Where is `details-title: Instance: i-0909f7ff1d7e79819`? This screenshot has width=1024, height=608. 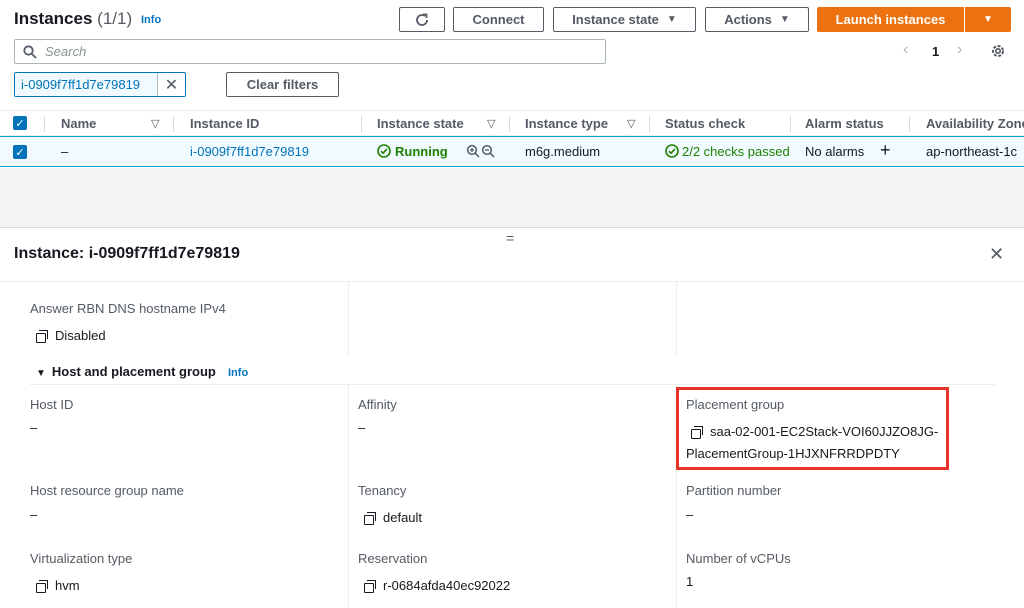 details-title: Instance: i-0909f7ff1d7e79819 is located at coordinates (127, 253).